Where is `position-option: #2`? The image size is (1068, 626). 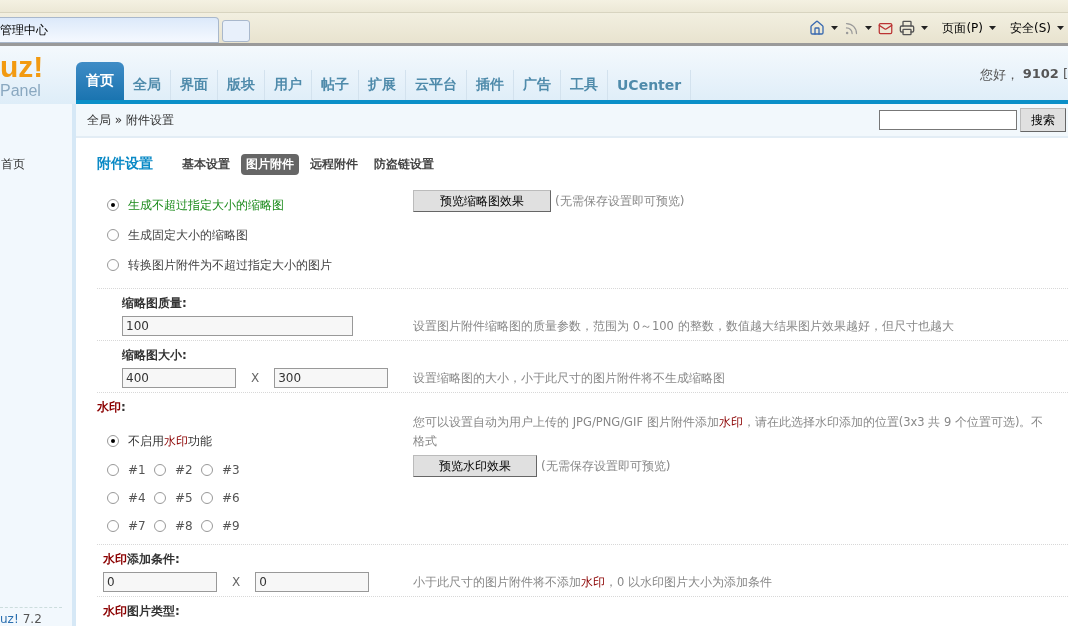
position-option: #2 is located at coordinates (177, 470).